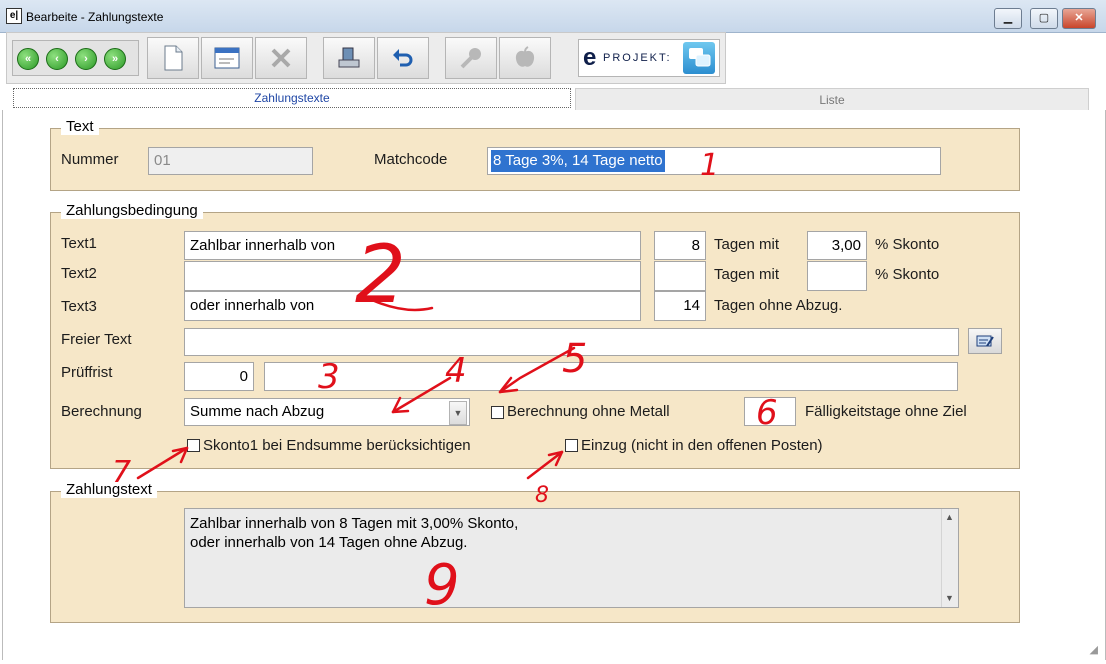 This screenshot has height=664, width=1106. I want to click on text3-field: oder innerhalb von, so click(412, 306).